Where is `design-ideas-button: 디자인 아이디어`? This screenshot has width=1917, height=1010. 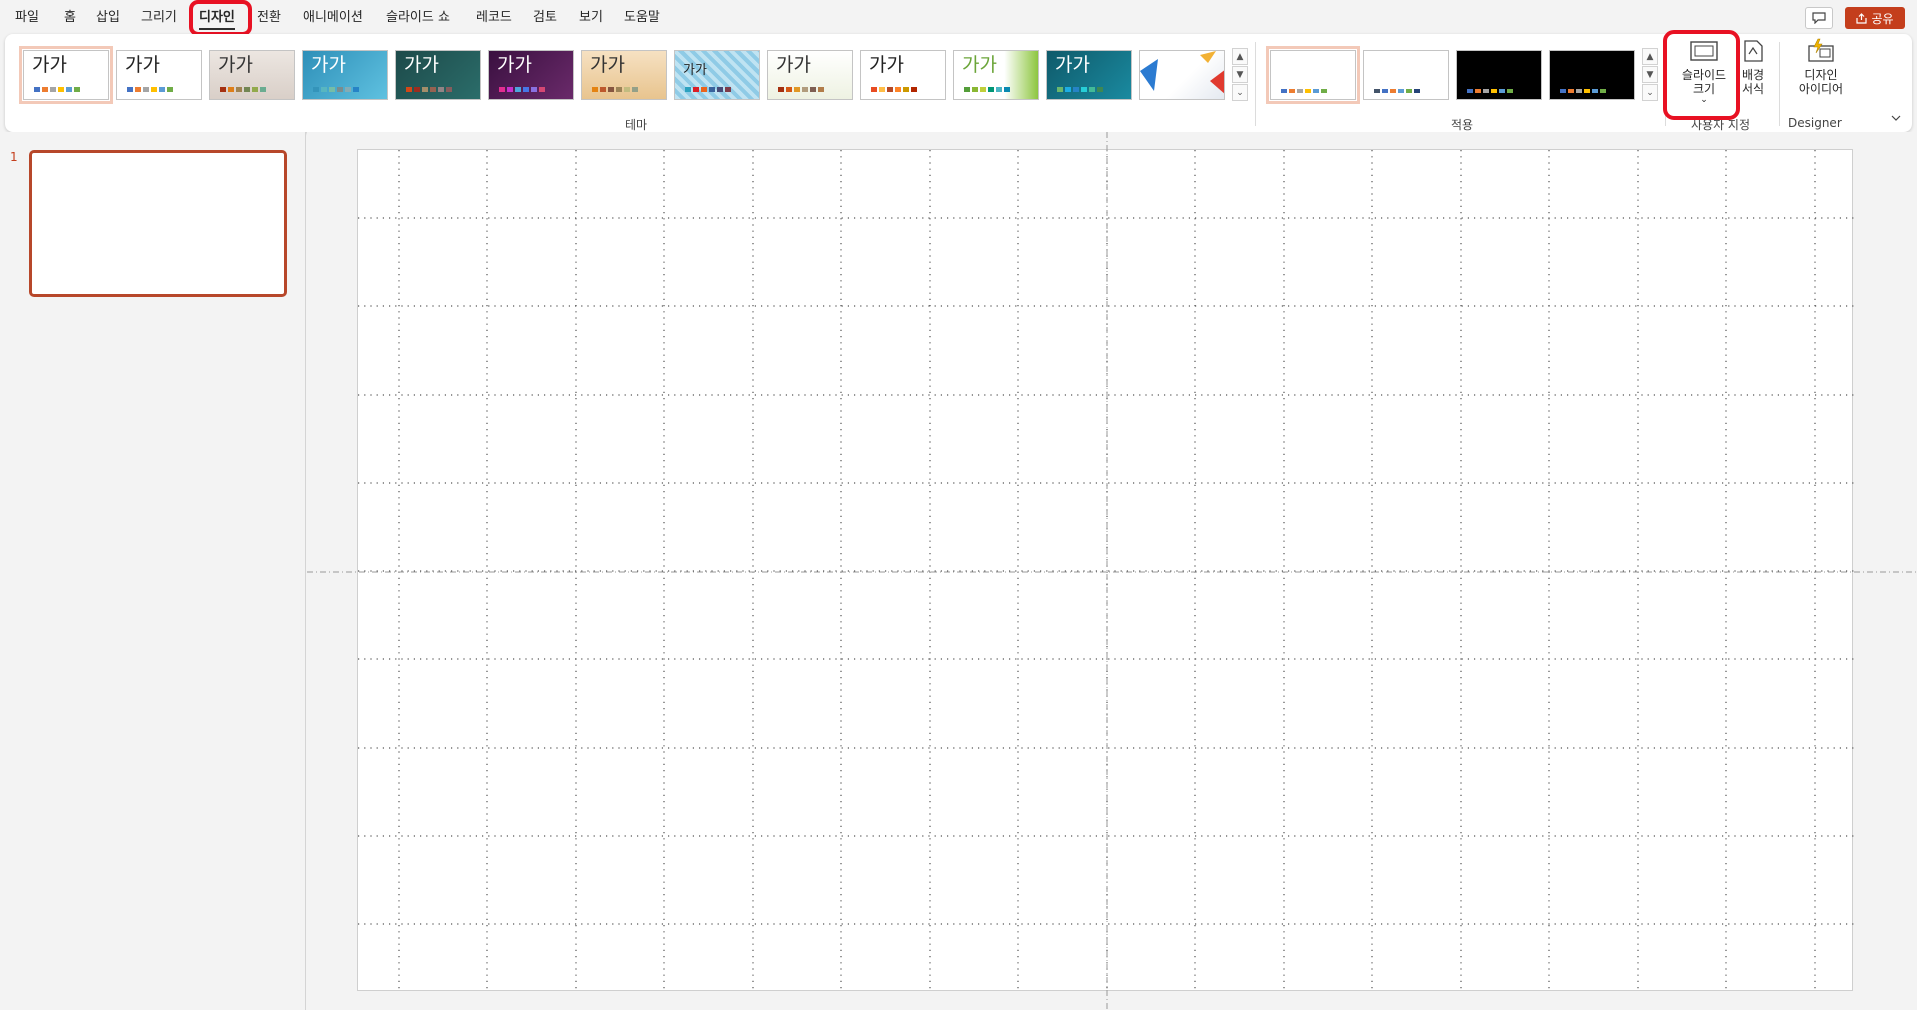 design-ideas-button: 디자인 아이디어 is located at coordinates (1821, 74).